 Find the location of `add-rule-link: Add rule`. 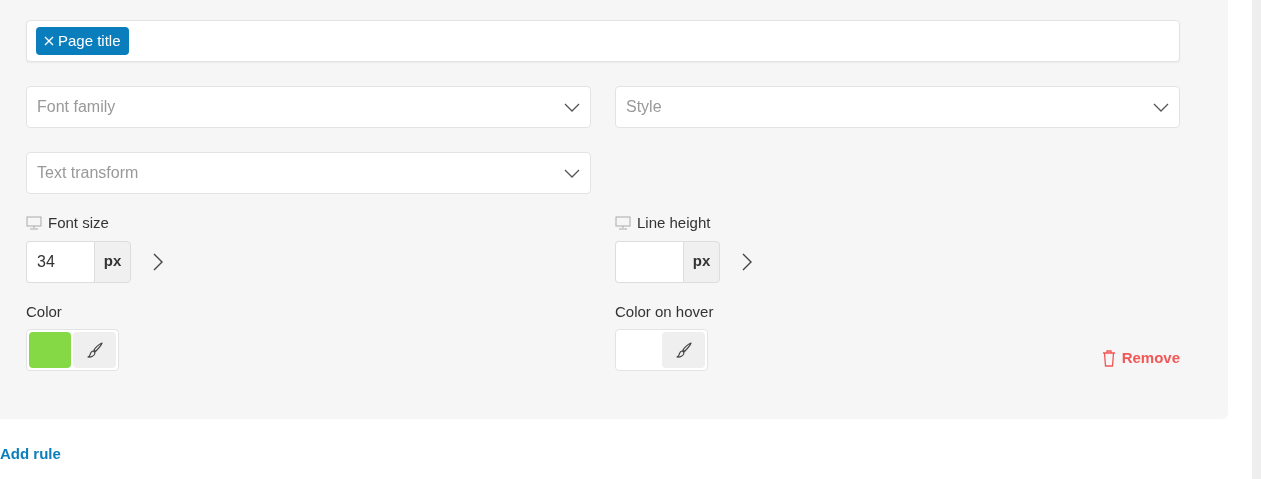

add-rule-link: Add rule is located at coordinates (30, 454).